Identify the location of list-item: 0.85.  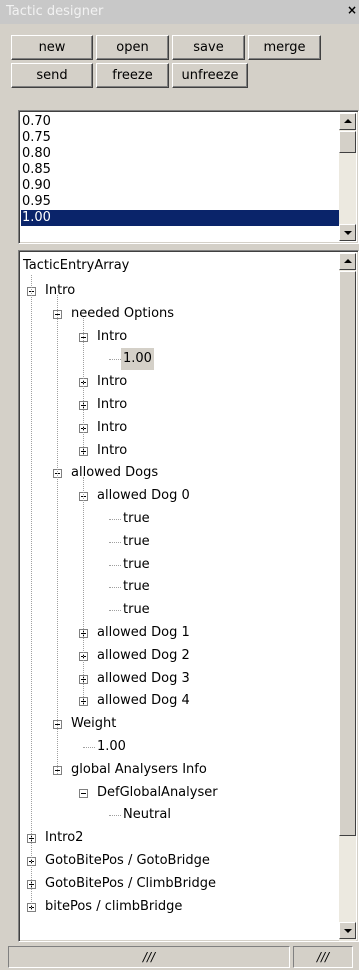
(180, 170).